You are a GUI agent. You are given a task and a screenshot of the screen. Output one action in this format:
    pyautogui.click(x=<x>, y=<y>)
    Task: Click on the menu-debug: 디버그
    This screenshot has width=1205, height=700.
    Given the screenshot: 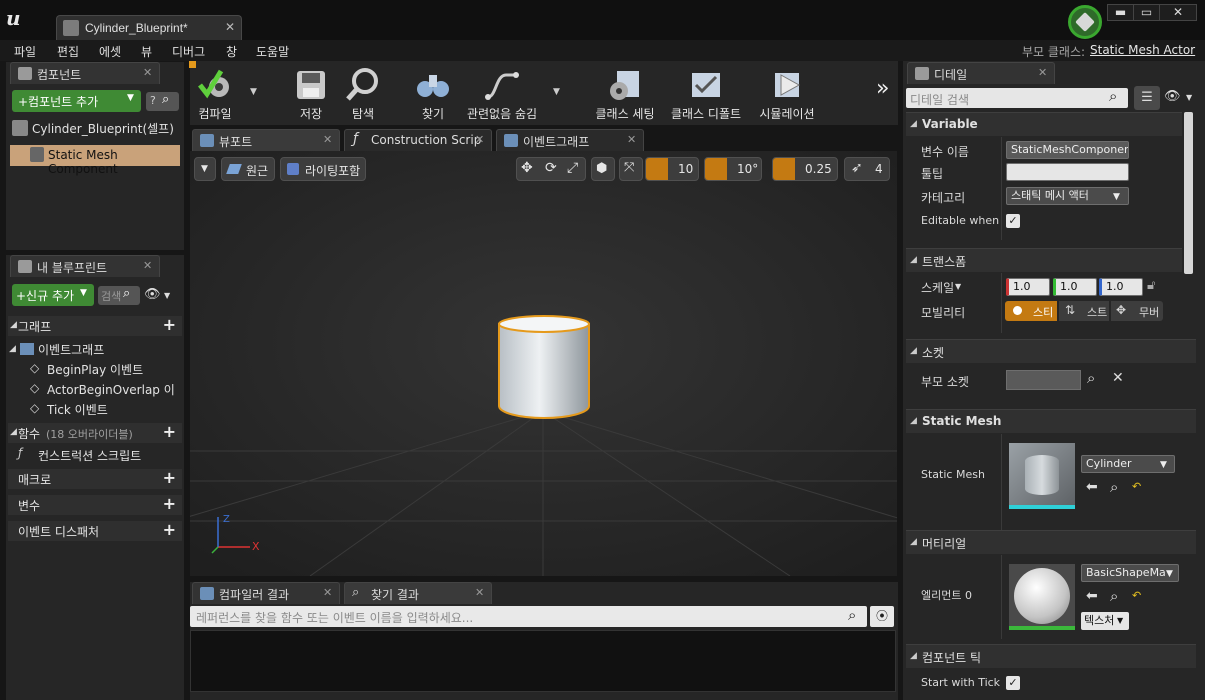 What is the action you would take?
    pyautogui.click(x=188, y=51)
    